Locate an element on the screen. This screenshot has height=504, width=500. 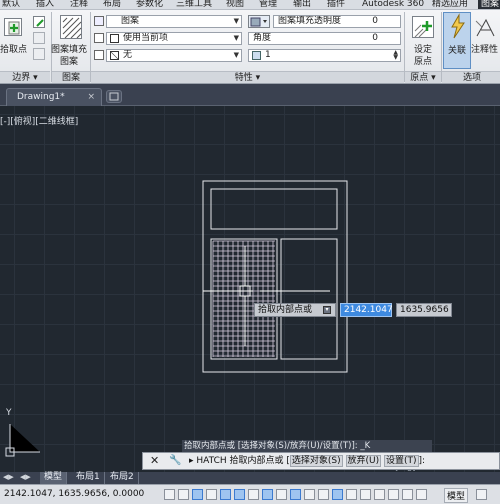
menu-manage: 管理 is located at coordinates (268, 4).